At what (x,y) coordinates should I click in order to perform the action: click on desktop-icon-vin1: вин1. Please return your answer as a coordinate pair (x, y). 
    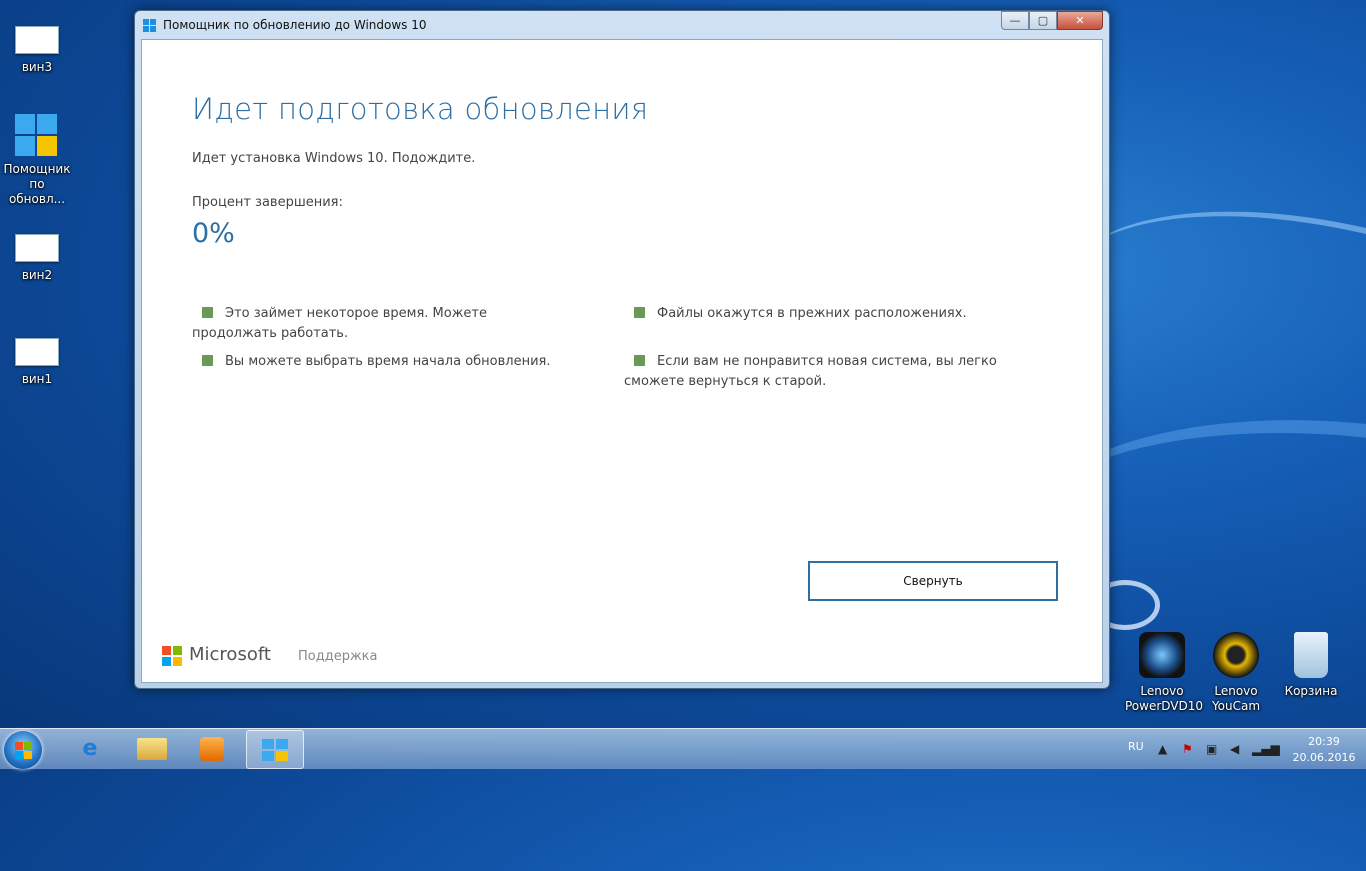
    Looking at the image, I should click on (37, 362).